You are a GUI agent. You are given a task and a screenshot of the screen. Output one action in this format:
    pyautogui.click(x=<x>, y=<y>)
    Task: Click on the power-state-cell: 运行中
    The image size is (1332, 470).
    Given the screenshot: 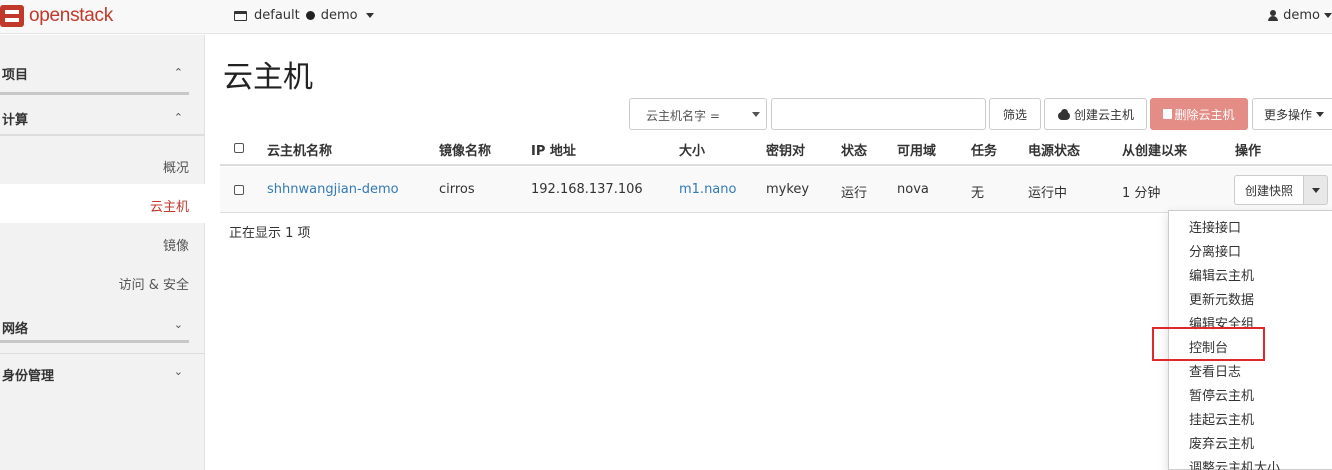 What is the action you would take?
    pyautogui.click(x=1048, y=193)
    